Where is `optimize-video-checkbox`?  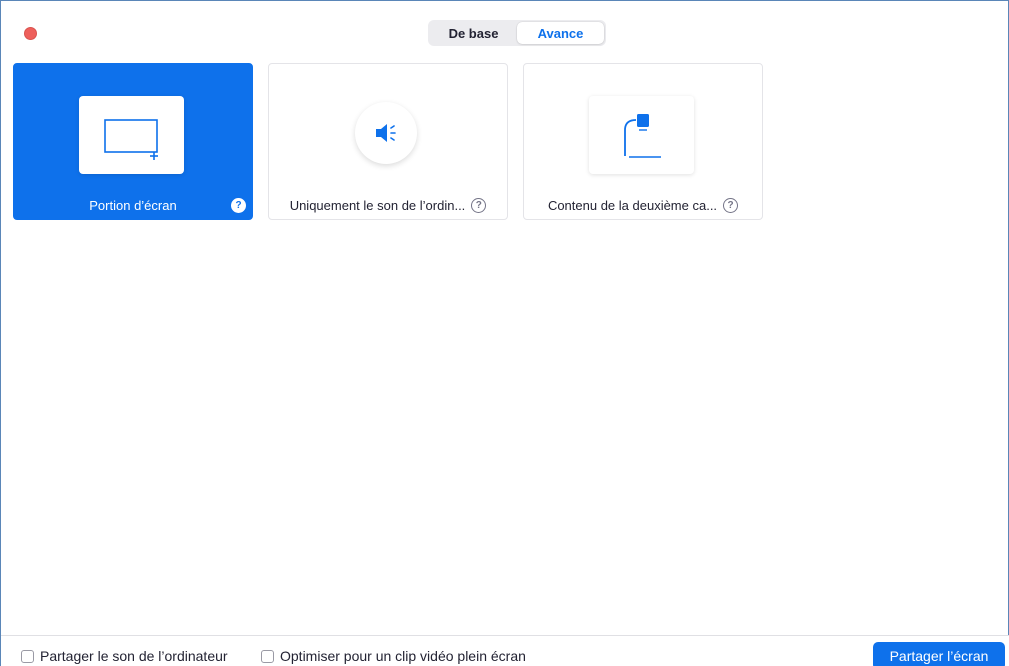
optimize-video-checkbox is located at coordinates (267, 656).